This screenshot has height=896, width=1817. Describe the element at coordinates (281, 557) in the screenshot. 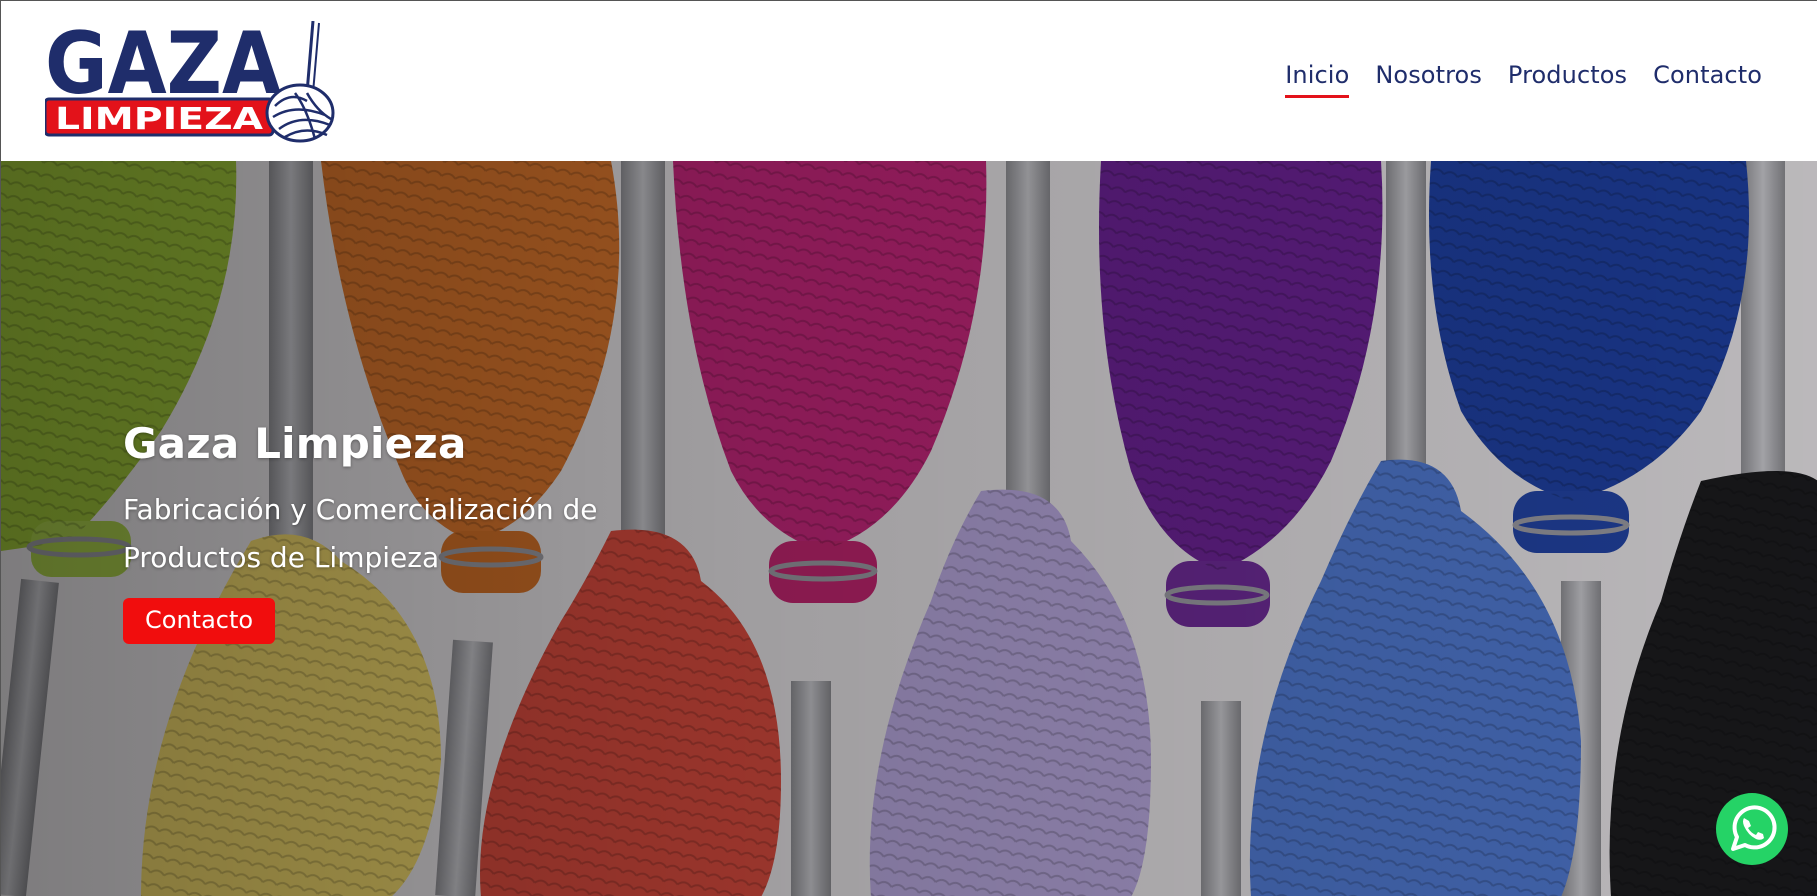

I see `hero-subtitle-line2: Productos de Limpieza` at that location.